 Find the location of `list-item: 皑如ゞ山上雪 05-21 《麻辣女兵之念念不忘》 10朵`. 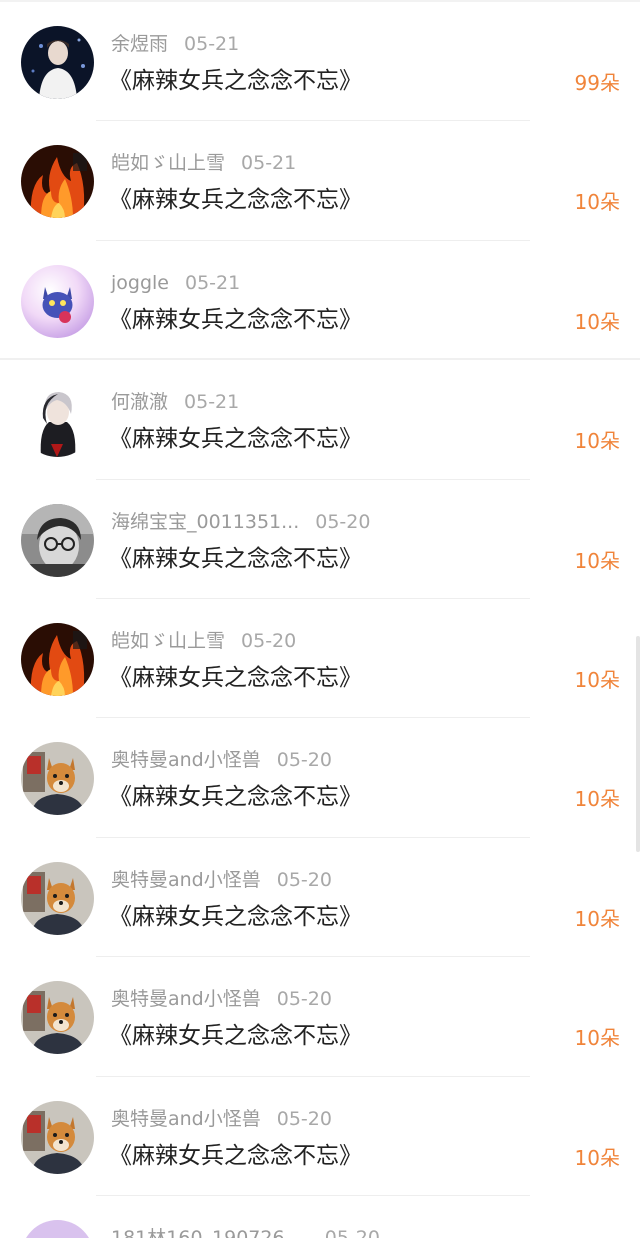

list-item: 皑如ゞ山上雪 05-21 《麻辣女兵之念念不忘》 10朵 is located at coordinates (320, 181).